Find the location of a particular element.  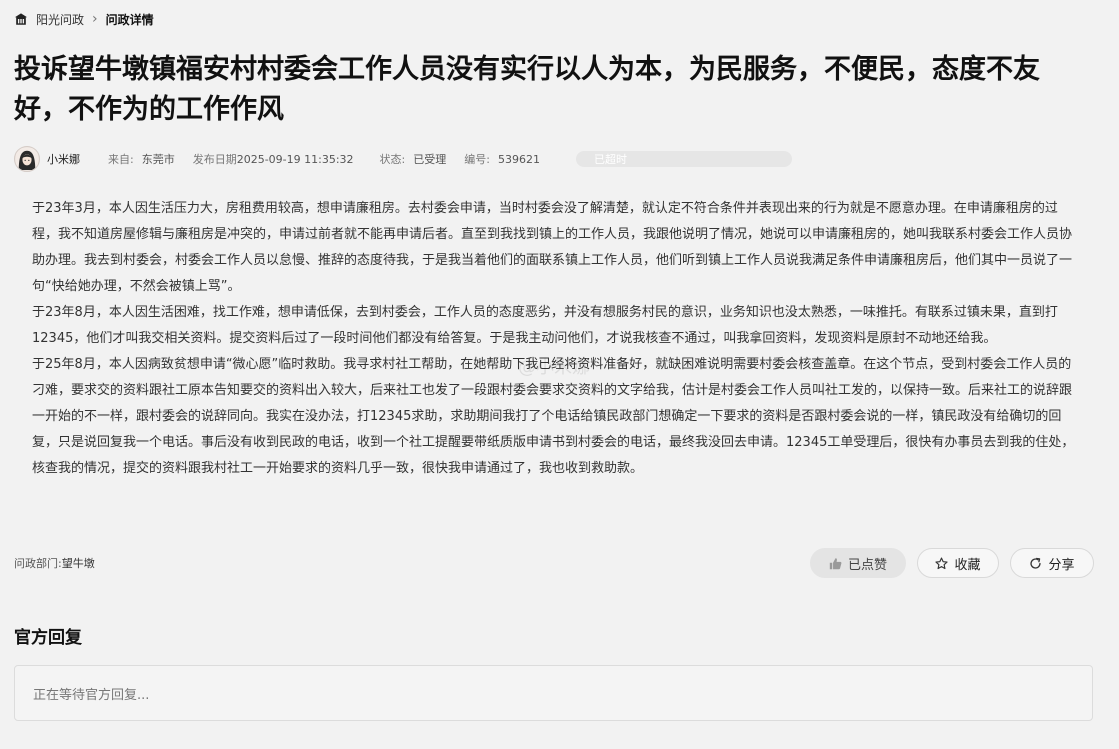

star-icon is located at coordinates (942, 563).